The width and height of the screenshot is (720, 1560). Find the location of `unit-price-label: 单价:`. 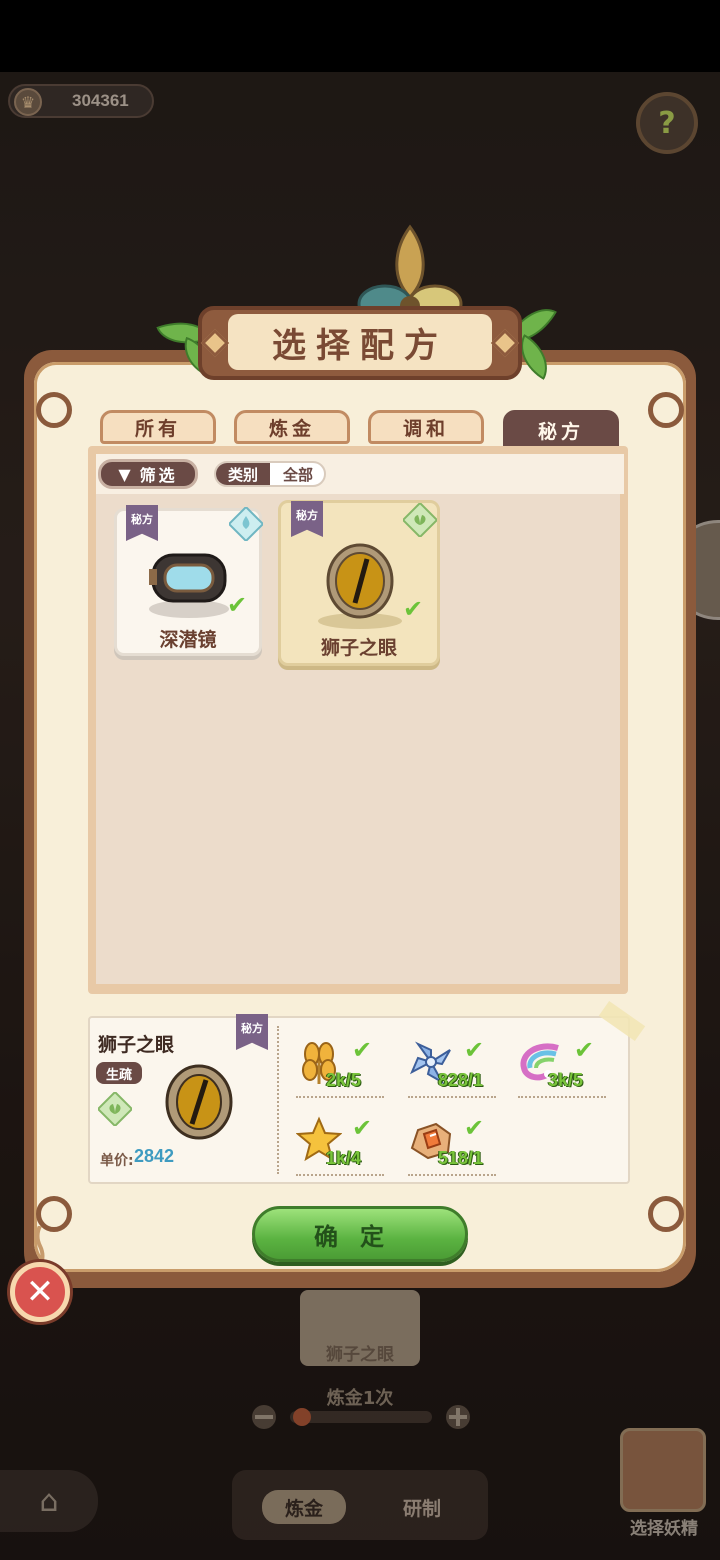

unit-price-label: 单价: is located at coordinates (117, 1161).